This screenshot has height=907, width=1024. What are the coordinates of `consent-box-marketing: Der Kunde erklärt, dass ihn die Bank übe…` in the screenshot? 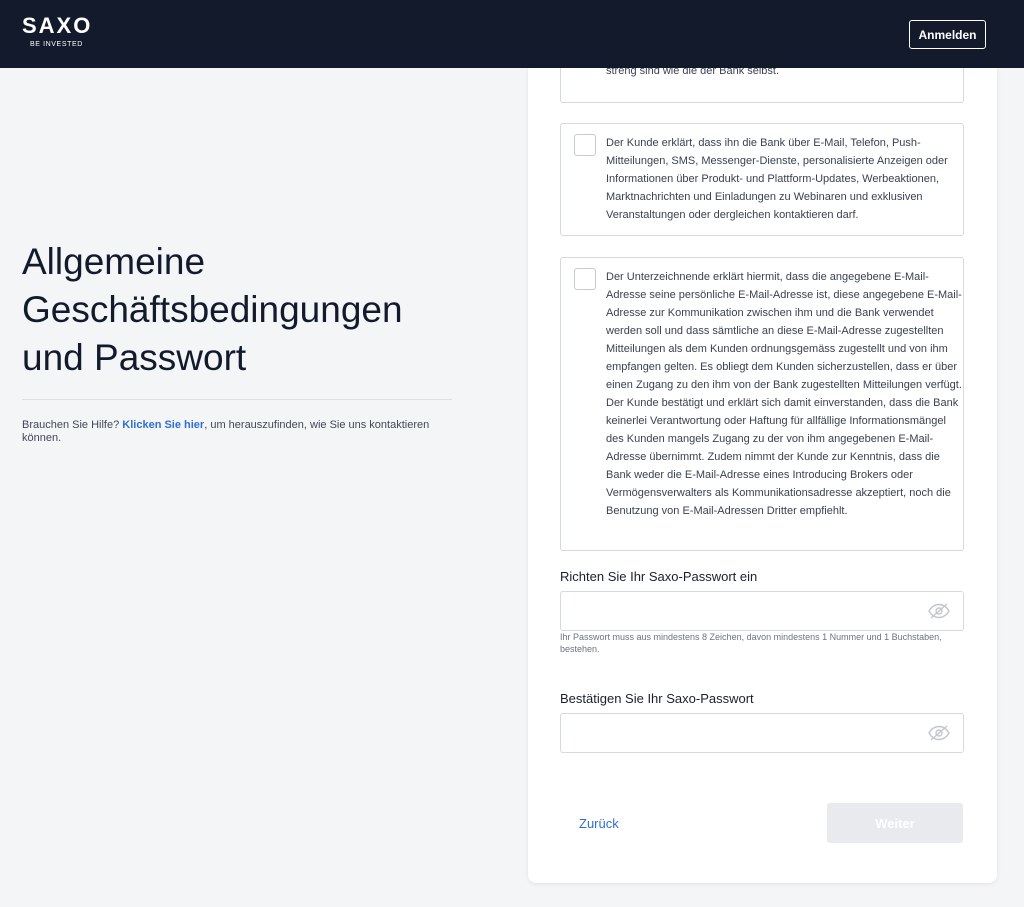 It's located at (762, 179).